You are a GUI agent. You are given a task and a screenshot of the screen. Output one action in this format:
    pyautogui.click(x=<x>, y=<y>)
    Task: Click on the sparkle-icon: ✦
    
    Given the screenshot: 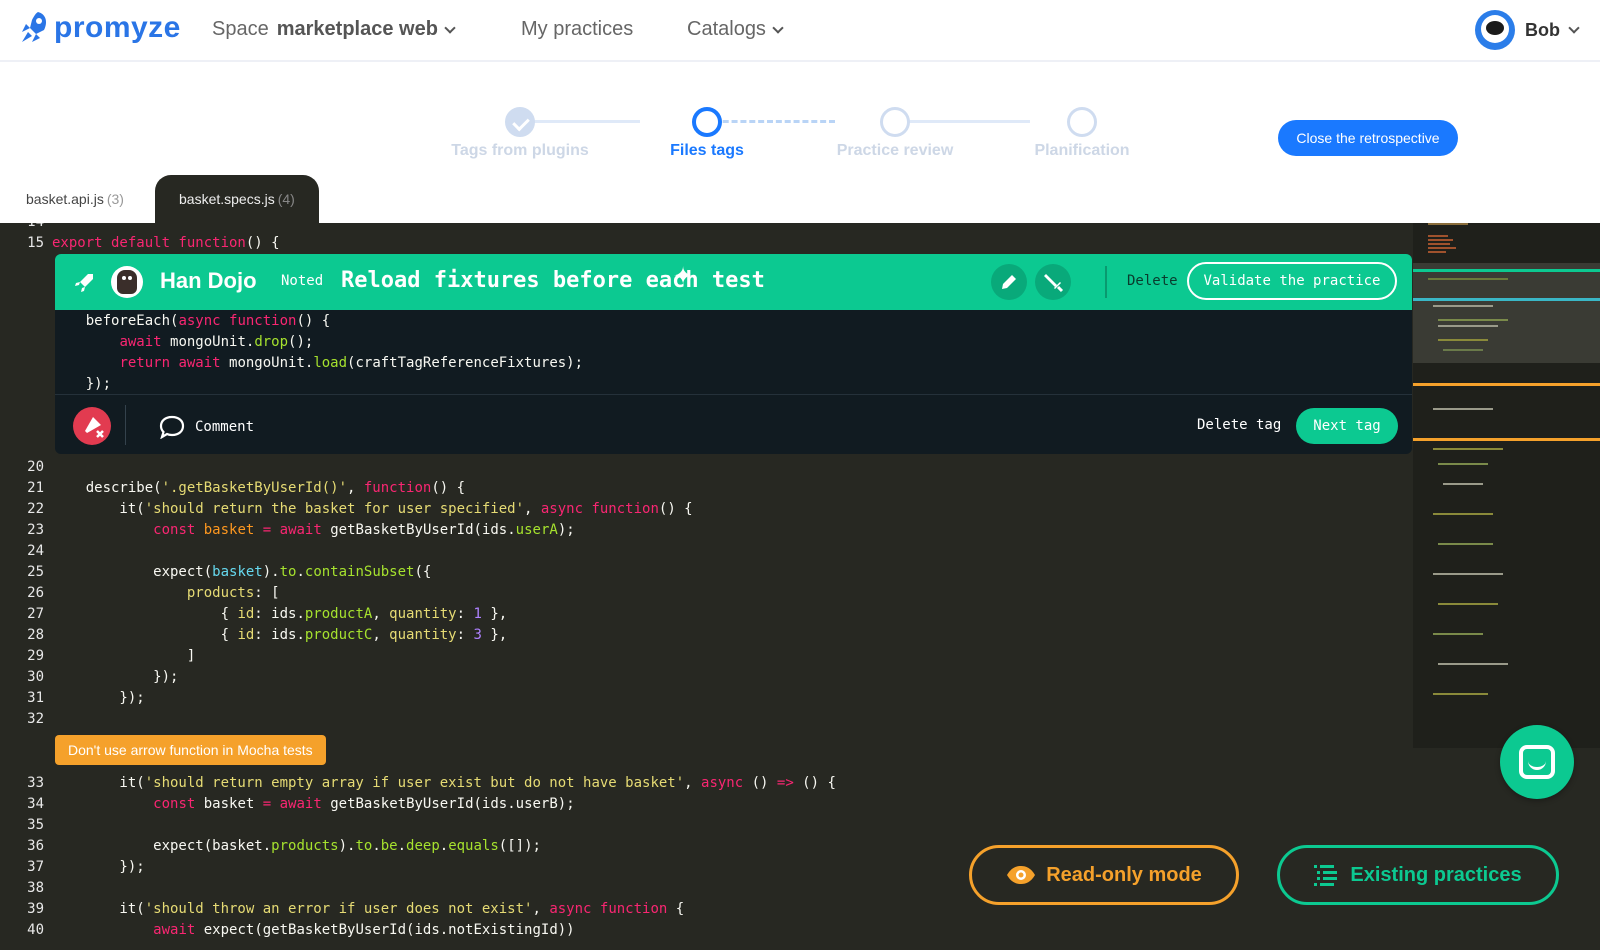 What is the action you would take?
    pyautogui.click(x=683, y=276)
    